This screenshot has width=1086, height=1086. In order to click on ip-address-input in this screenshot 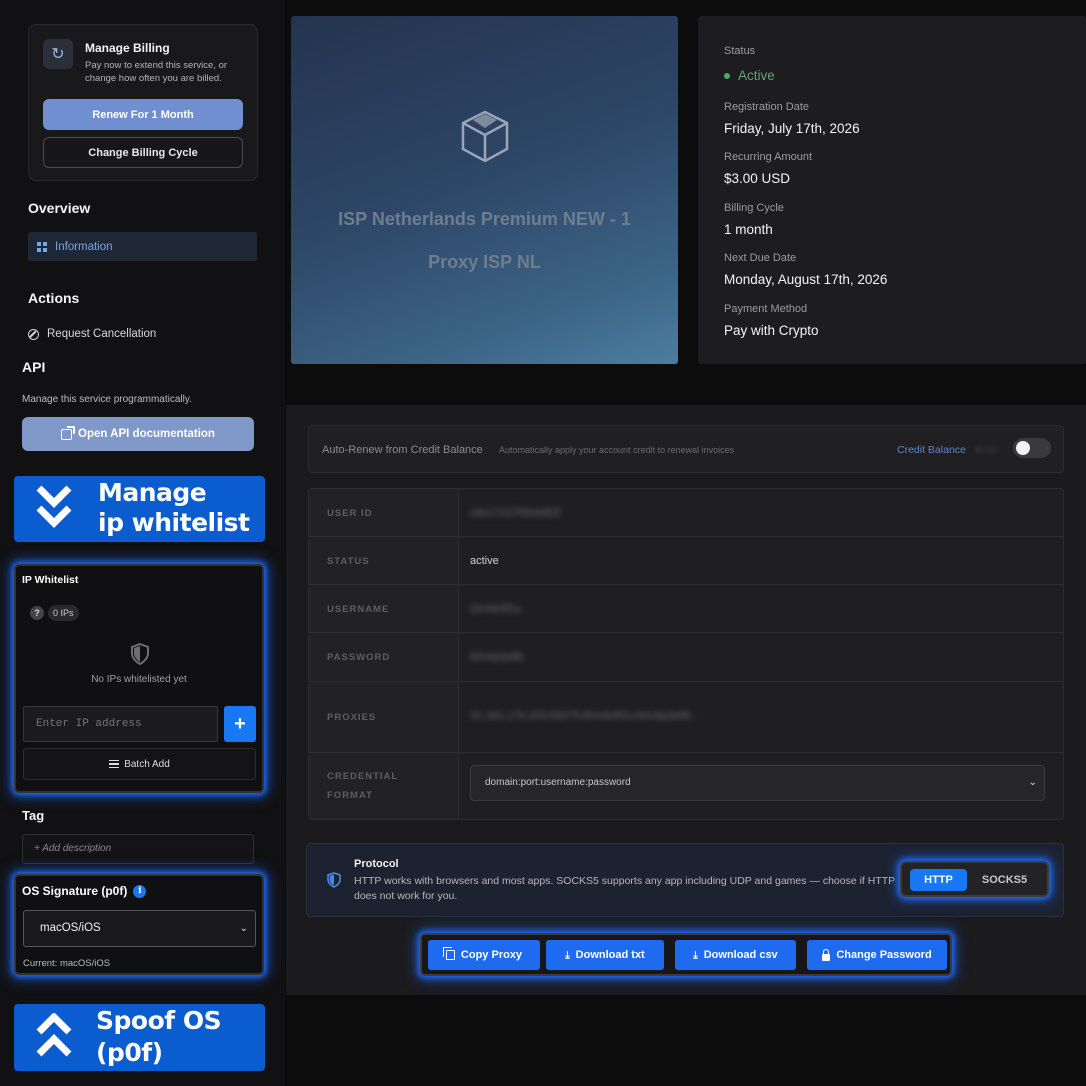, I will do `click(120, 724)`.